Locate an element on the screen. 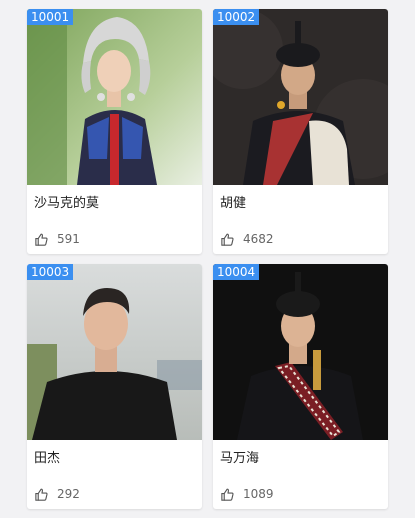 The height and width of the screenshot is (518, 415). like-count: 591 is located at coordinates (68, 239).